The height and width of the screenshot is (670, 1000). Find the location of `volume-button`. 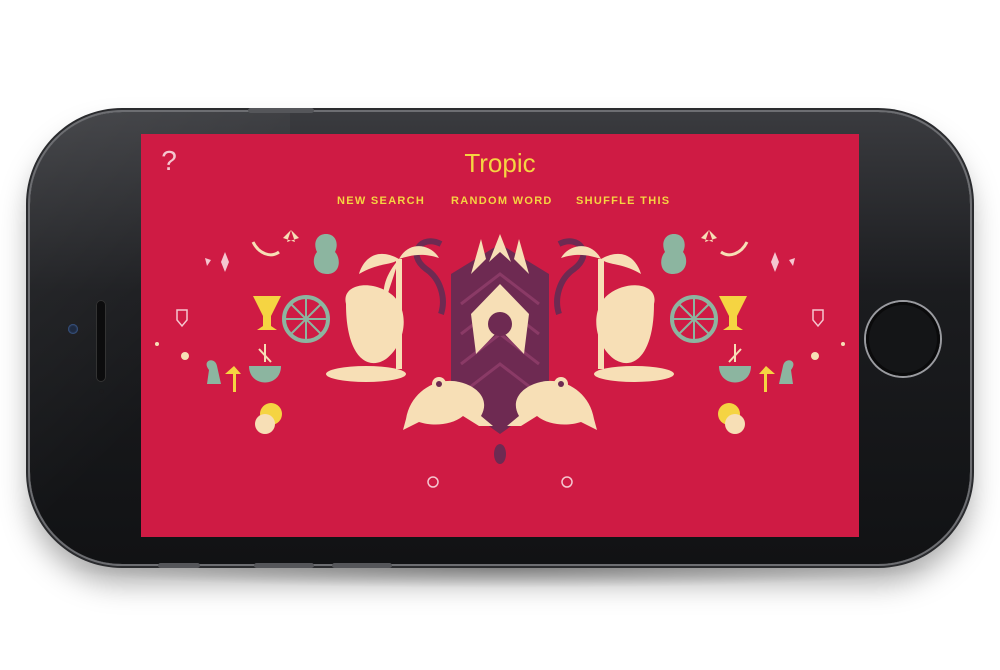

volume-button is located at coordinates (179, 565).